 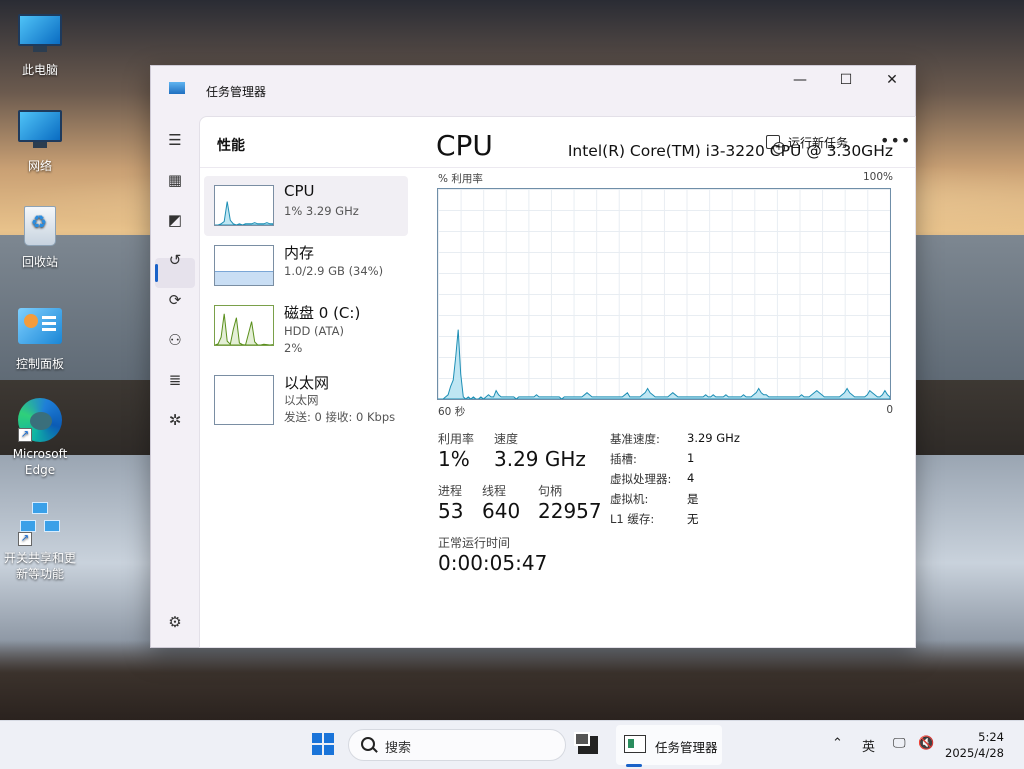 What do you see at coordinates (244, 265) in the screenshot?
I see `memory-thumbnail-graph` at bounding box center [244, 265].